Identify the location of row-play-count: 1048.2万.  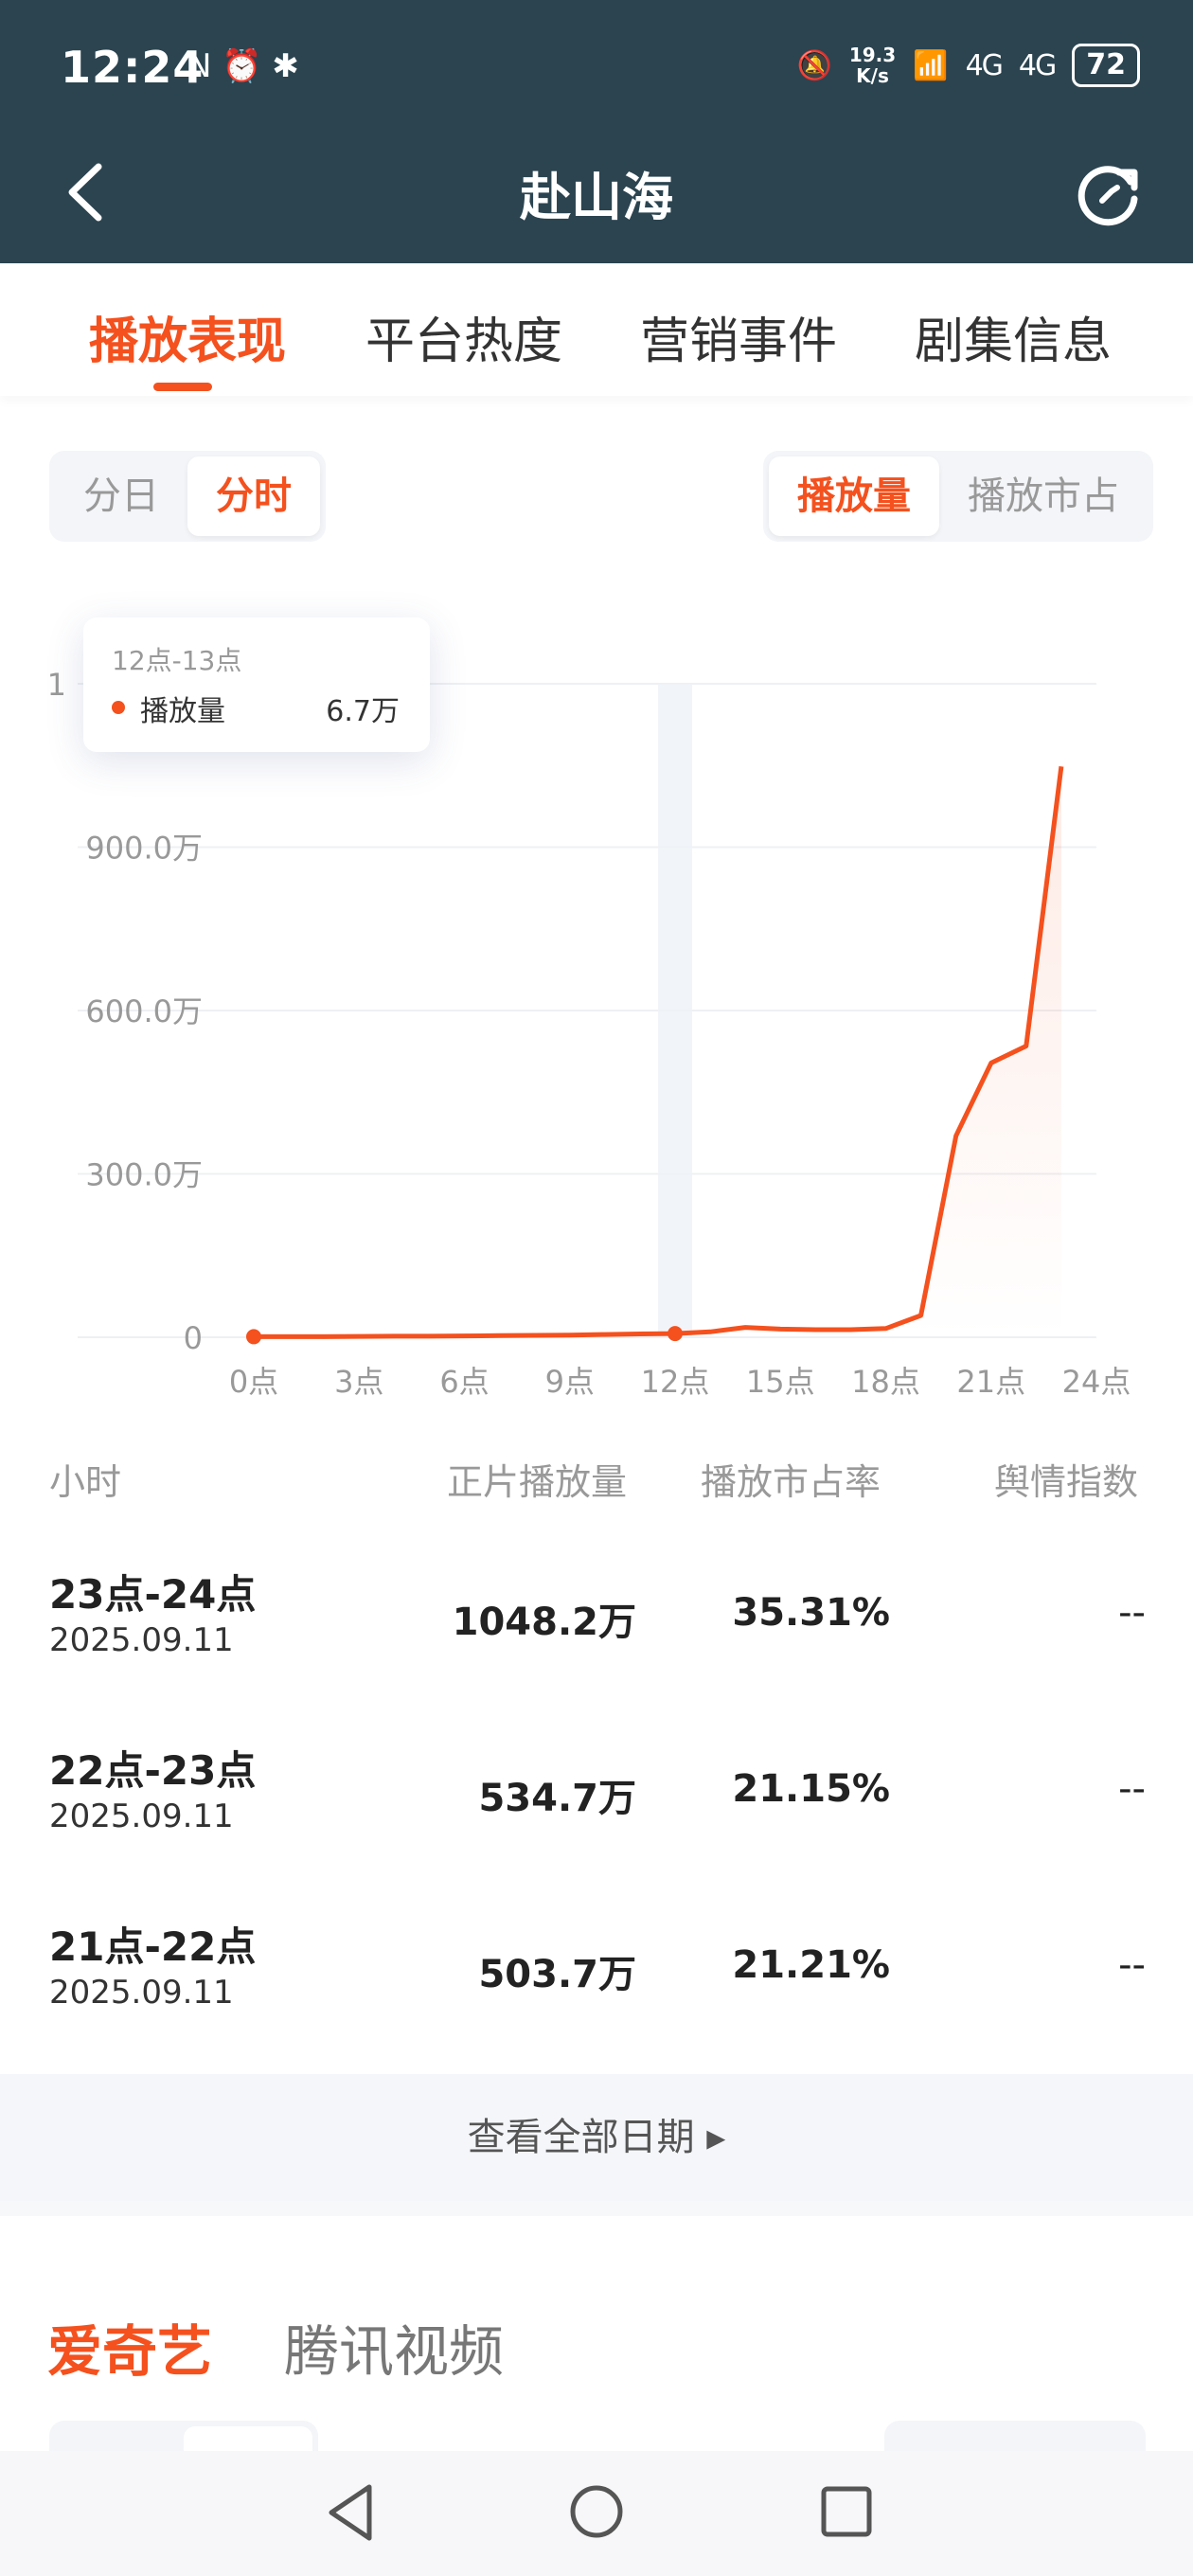
(544, 1622).